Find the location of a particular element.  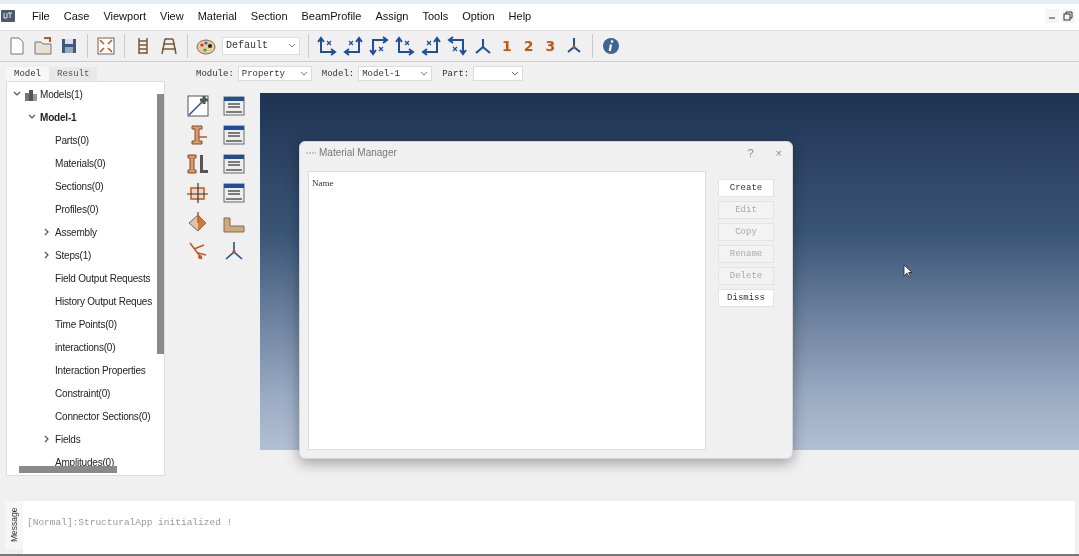

field-label: Part: is located at coordinates (456, 73).